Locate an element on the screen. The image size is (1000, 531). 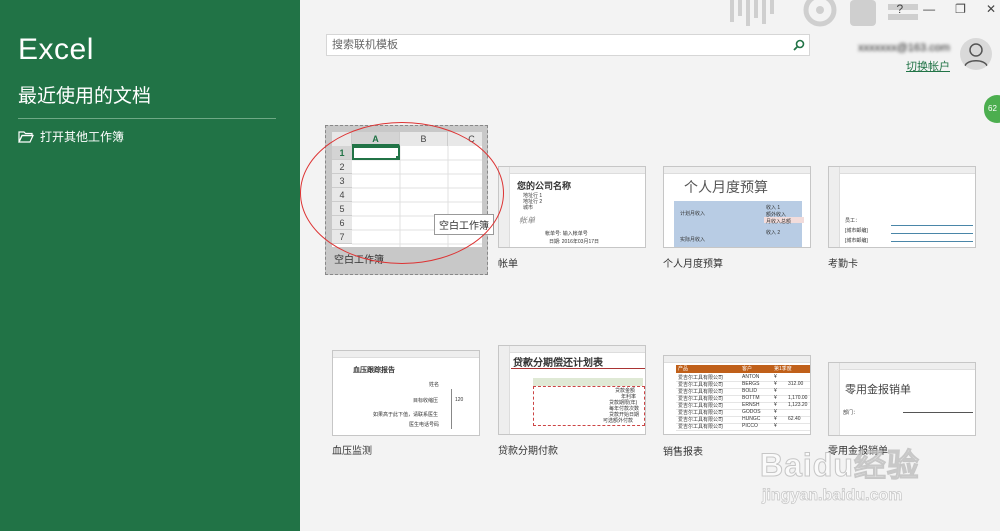
close-button: ✕ is located at coordinates (991, 9).